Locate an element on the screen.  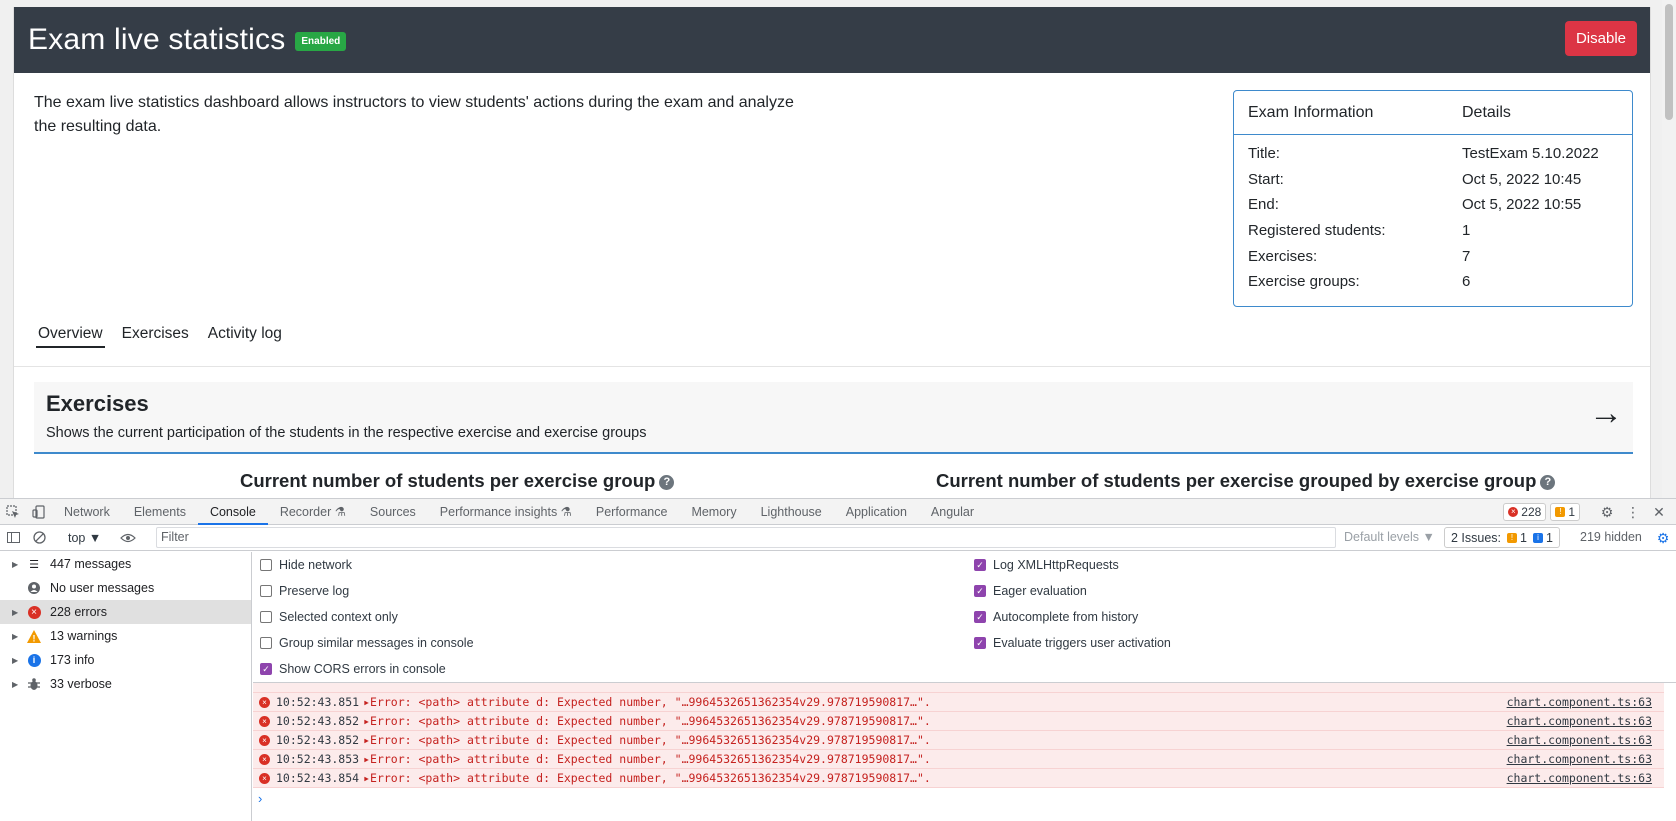
exam-info-row: Start: Oct 5, 2022 10:45 is located at coordinates (1433, 180).